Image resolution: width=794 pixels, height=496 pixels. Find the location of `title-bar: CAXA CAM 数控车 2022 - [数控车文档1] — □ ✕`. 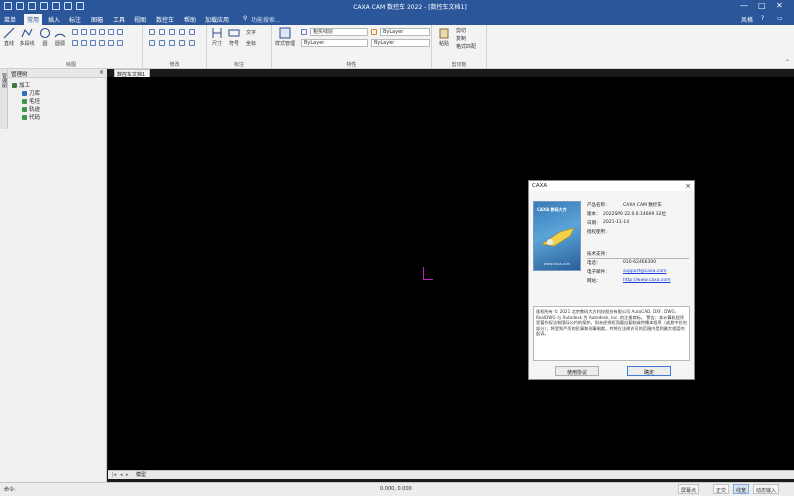

title-bar: CAXA CAM 数控车 2022 - [数控车文档1] — □ ✕ is located at coordinates (397, 6).